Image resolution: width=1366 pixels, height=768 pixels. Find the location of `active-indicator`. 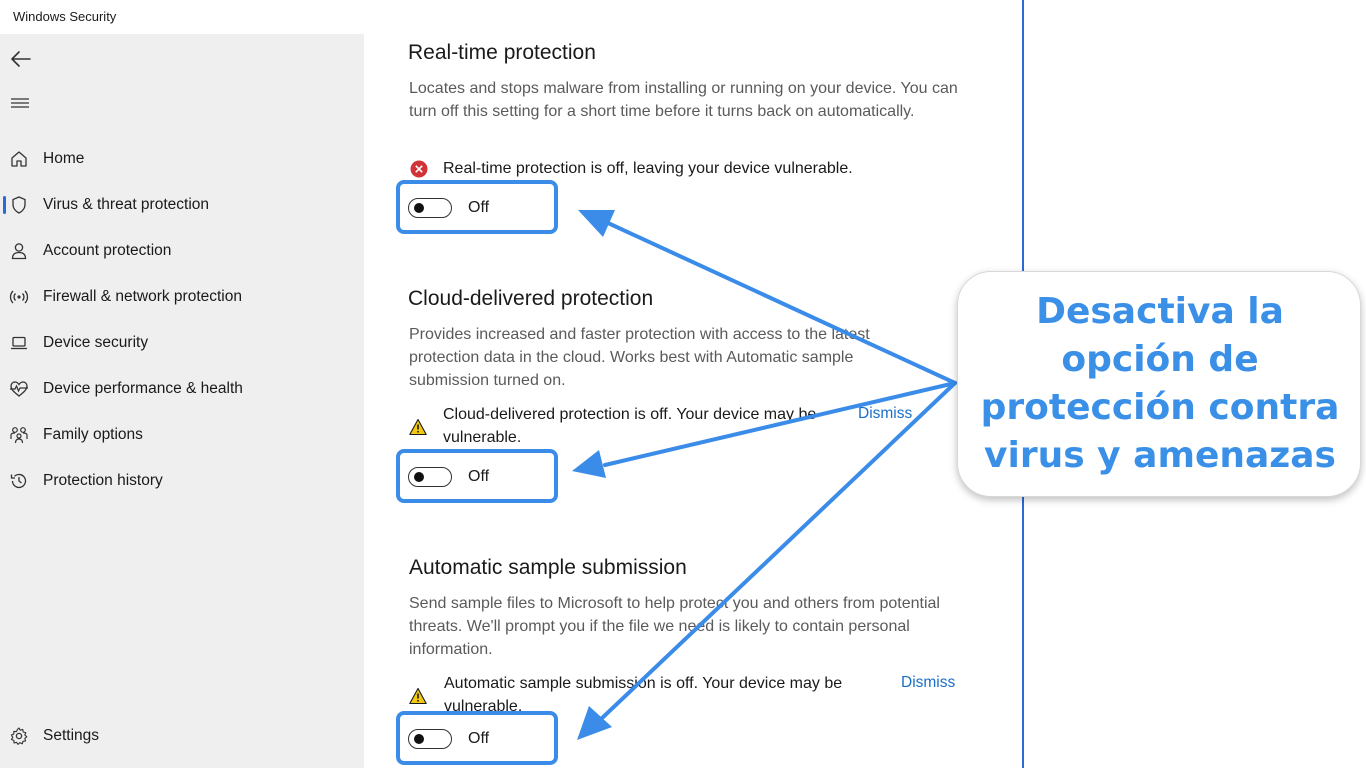

active-indicator is located at coordinates (4, 205).